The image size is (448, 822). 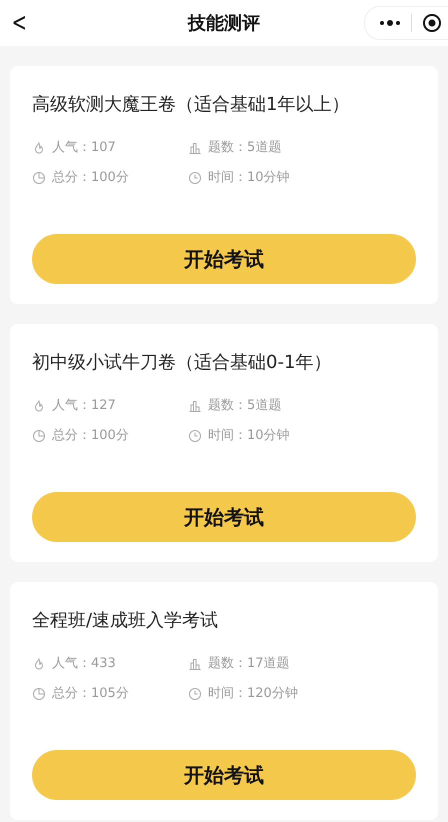 I want to click on close-icon, so click(x=432, y=23).